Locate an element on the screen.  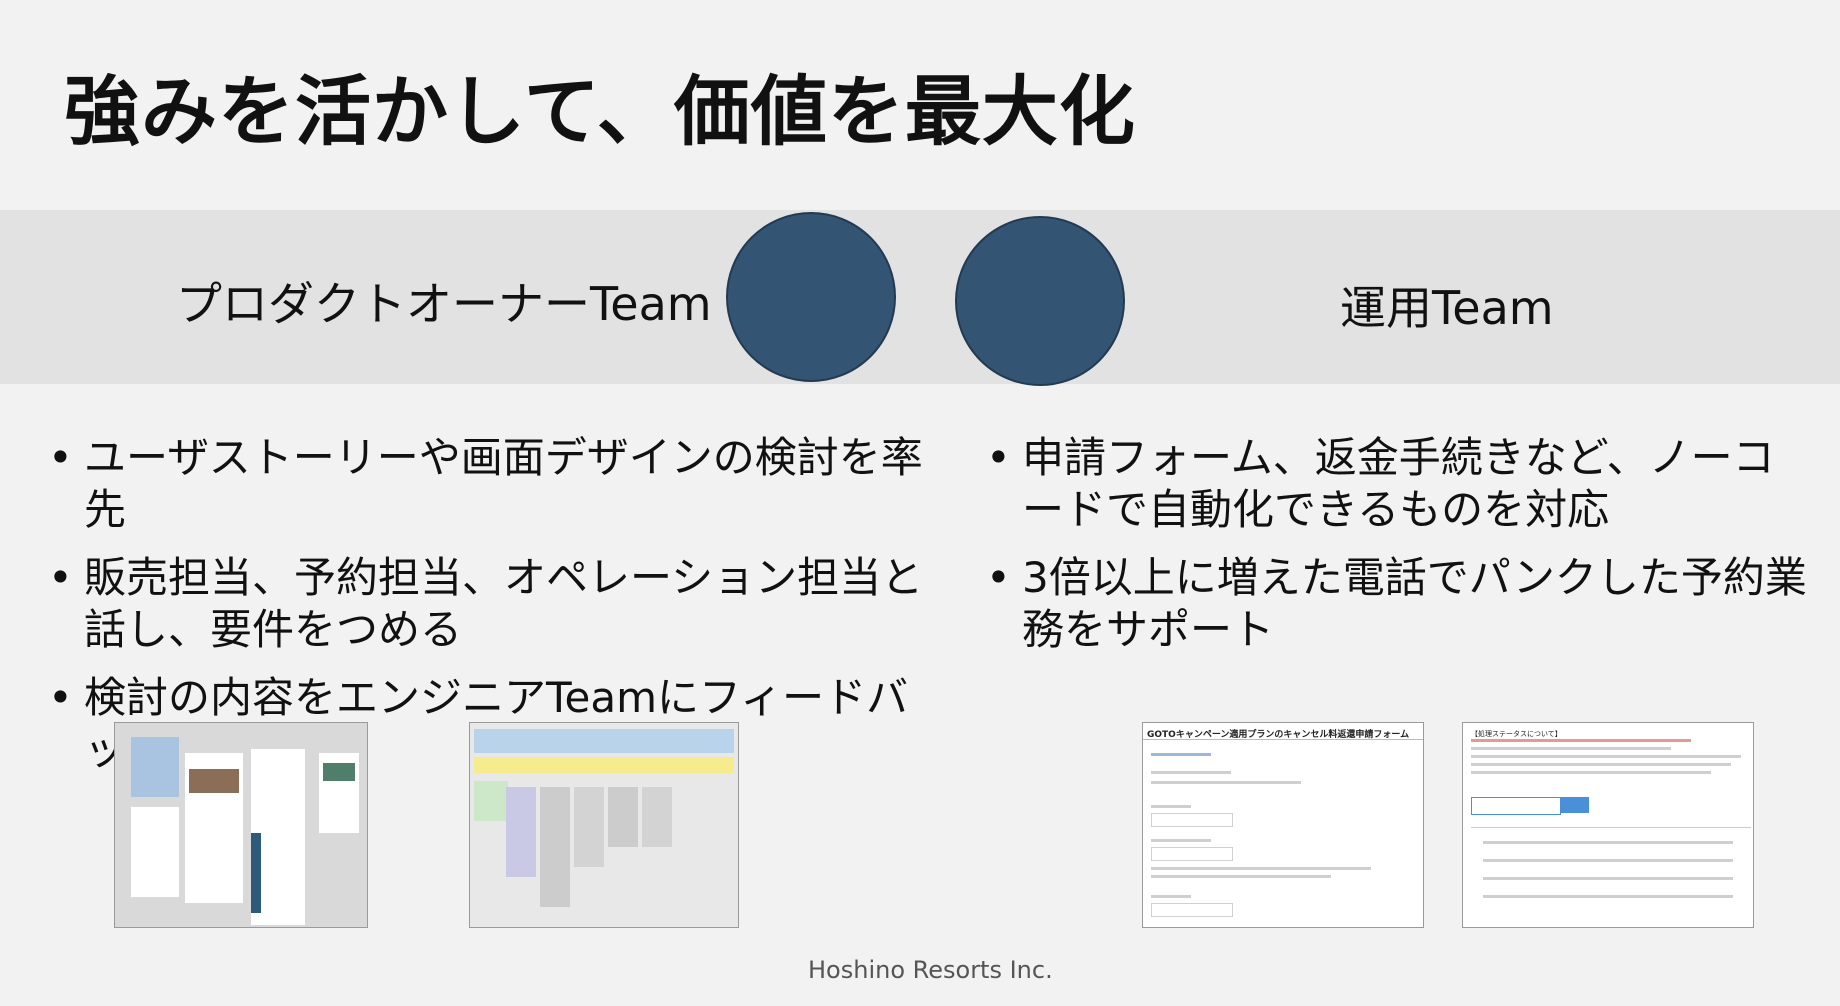
bullet-item: ユーザストーリーや画面デザインの検討を率先 is located at coordinates (488, 484).